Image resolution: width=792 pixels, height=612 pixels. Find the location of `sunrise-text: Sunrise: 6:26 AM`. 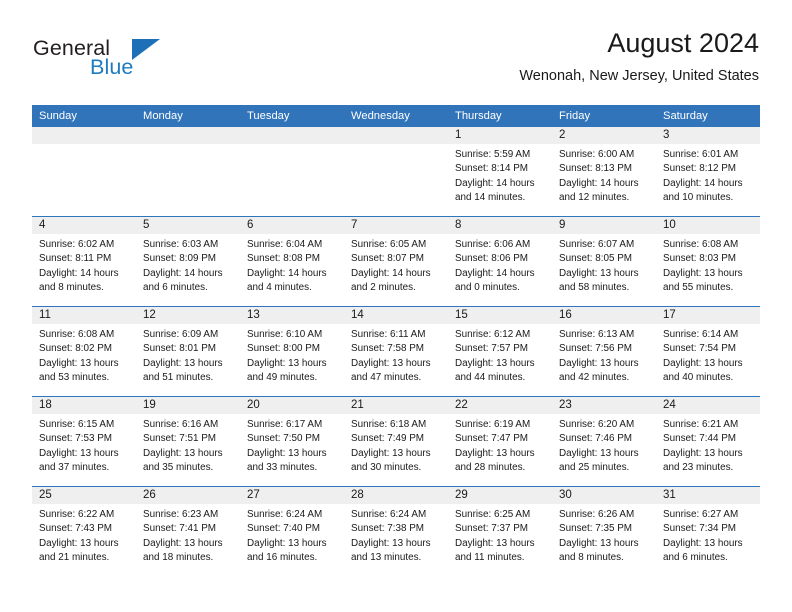

sunrise-text: Sunrise: 6:26 AM is located at coordinates (597, 514).